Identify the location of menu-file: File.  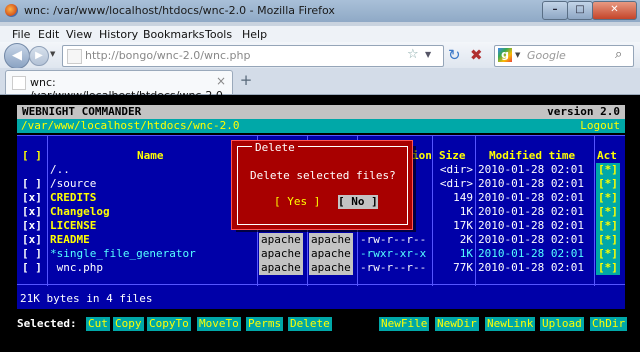
(21, 34).